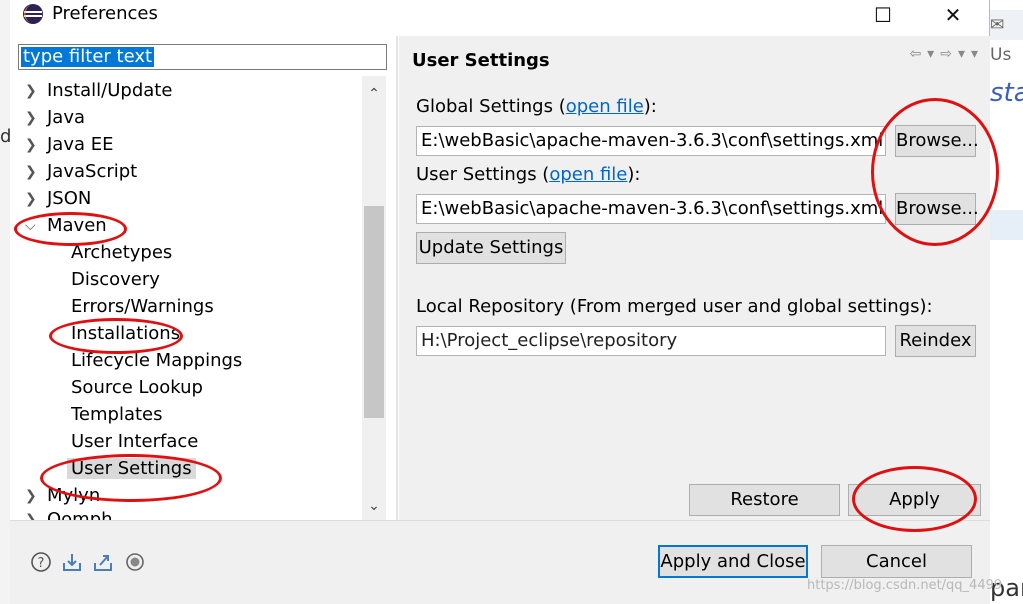 The height and width of the screenshot is (604, 1023). I want to click on user-settings-label: User Settings (open file):, so click(528, 174).